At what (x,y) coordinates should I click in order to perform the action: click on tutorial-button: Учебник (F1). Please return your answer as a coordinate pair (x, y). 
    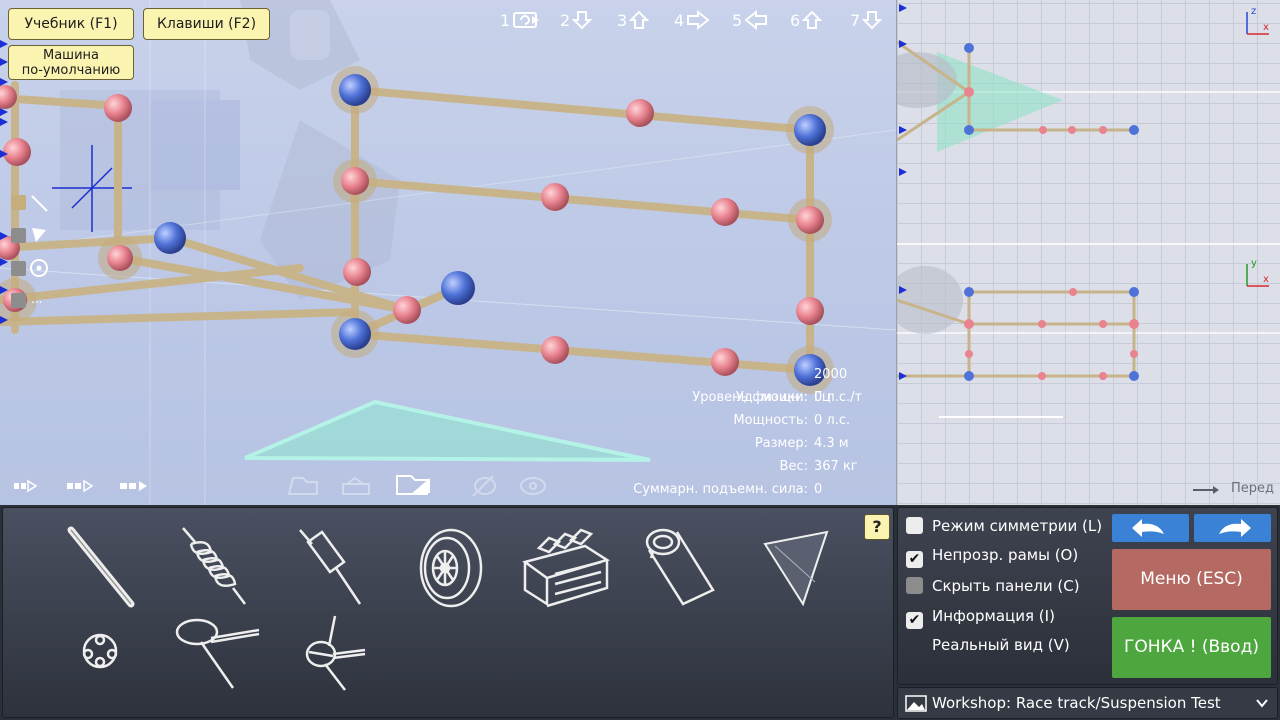
    Looking at the image, I should click on (71, 24).